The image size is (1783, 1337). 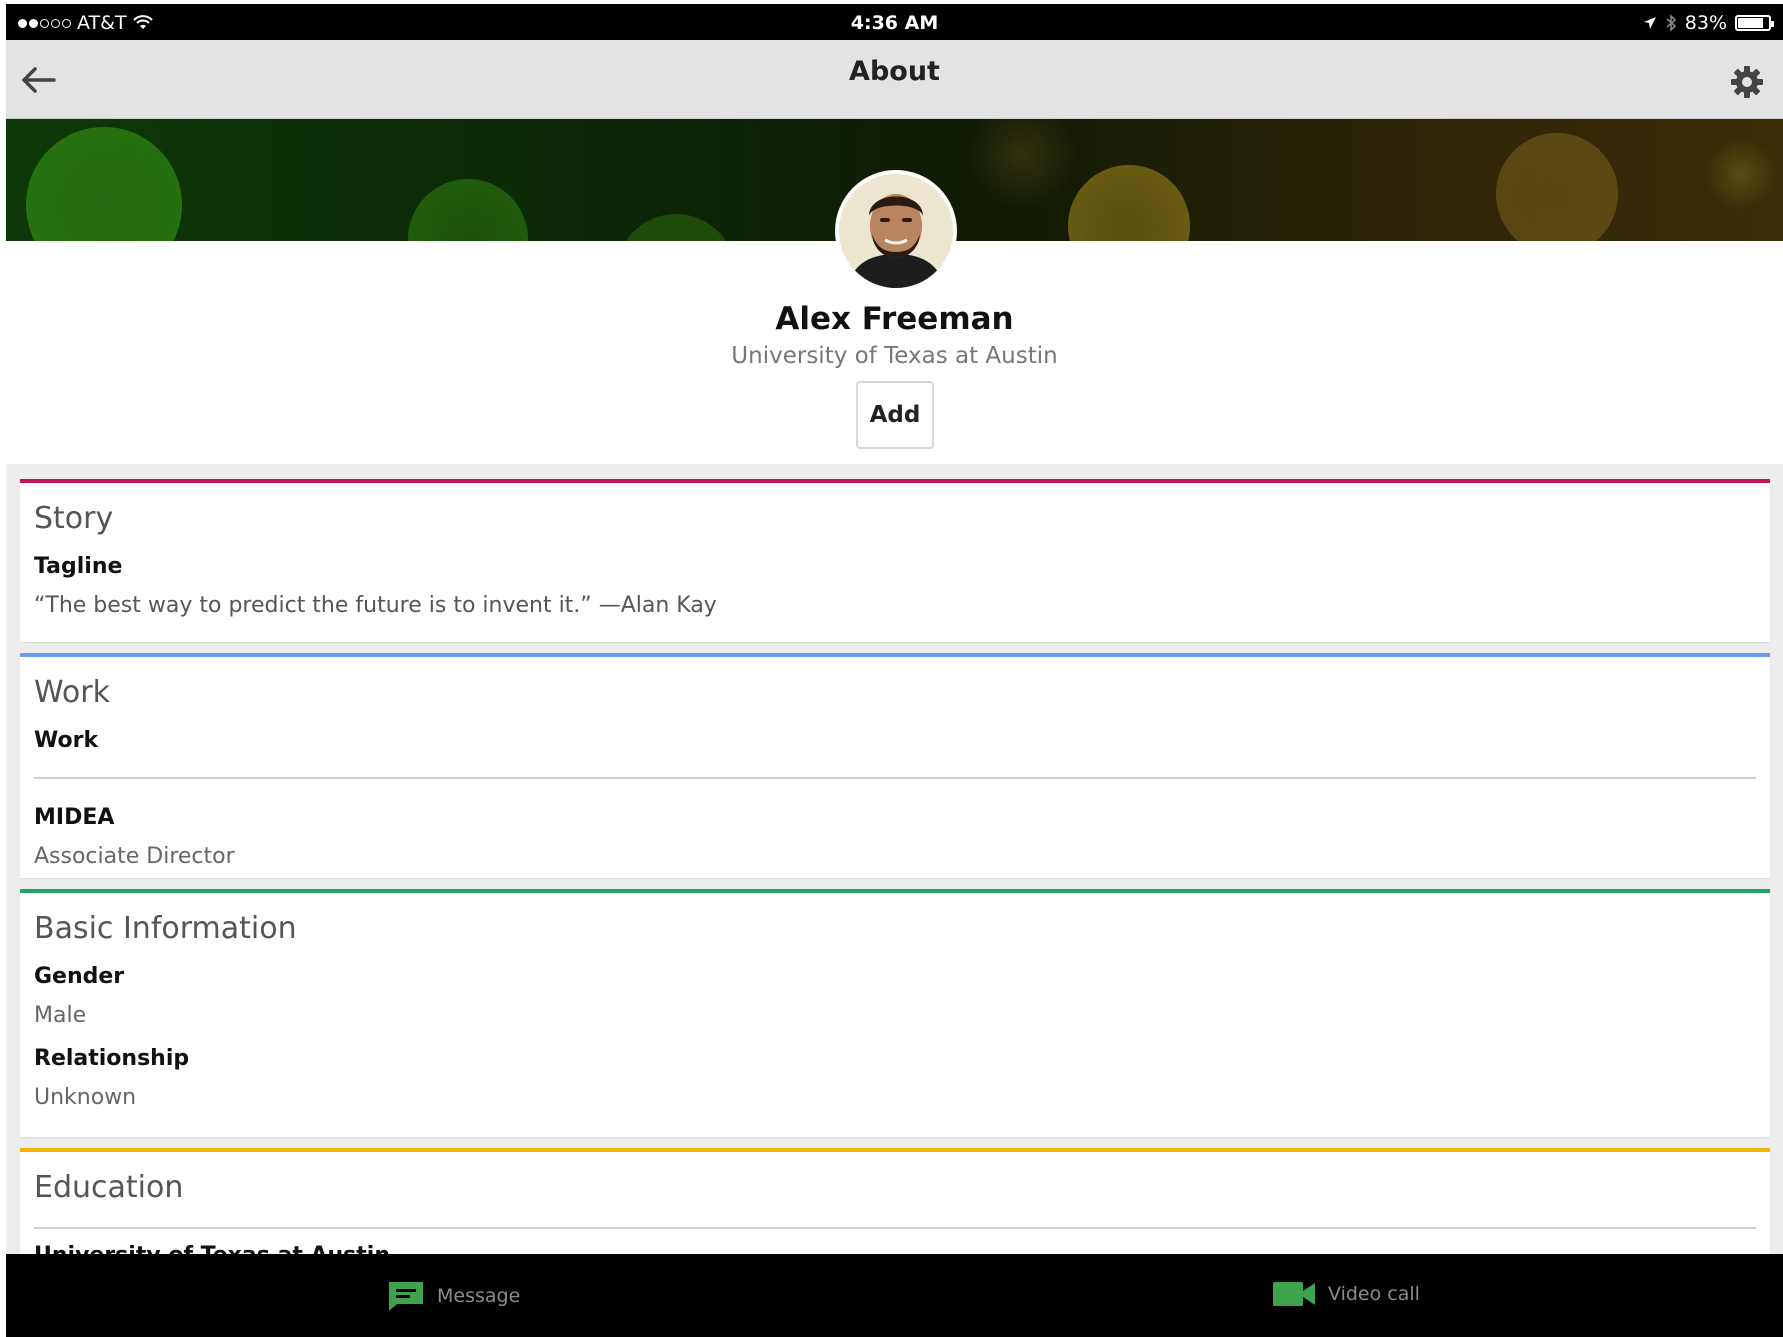 I want to click on message-label: Message, so click(x=479, y=1296).